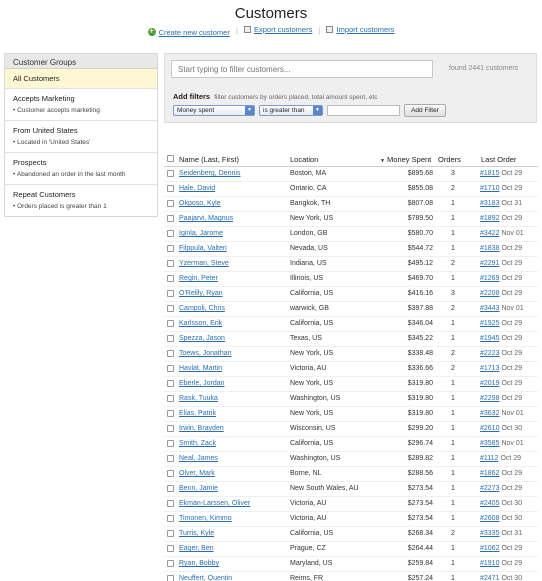  I want to click on last-order-link: #1945, so click(489, 338).